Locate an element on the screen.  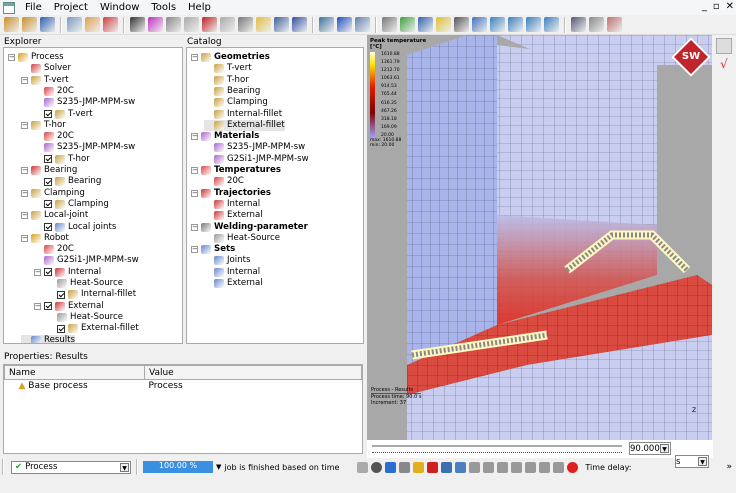
tree-item: − Clamping is located at coordinates (53, 193).